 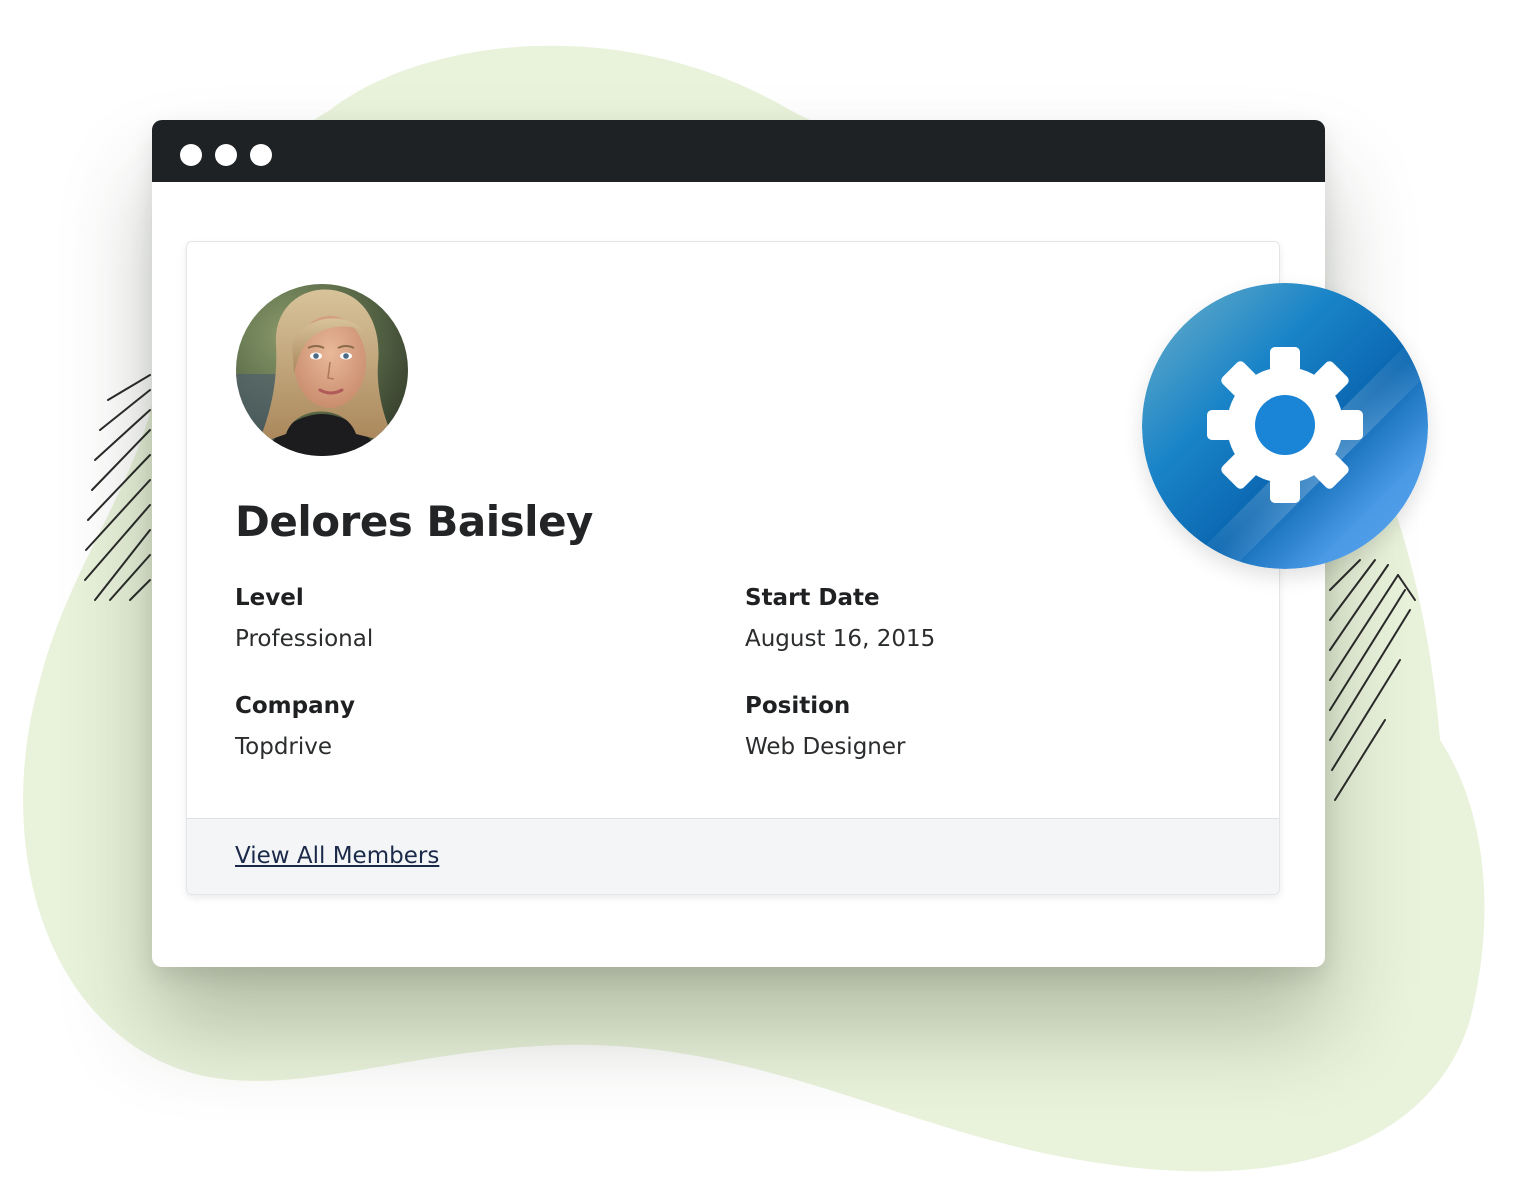 I want to click on member-name: Delores Baisley, so click(x=414, y=521).